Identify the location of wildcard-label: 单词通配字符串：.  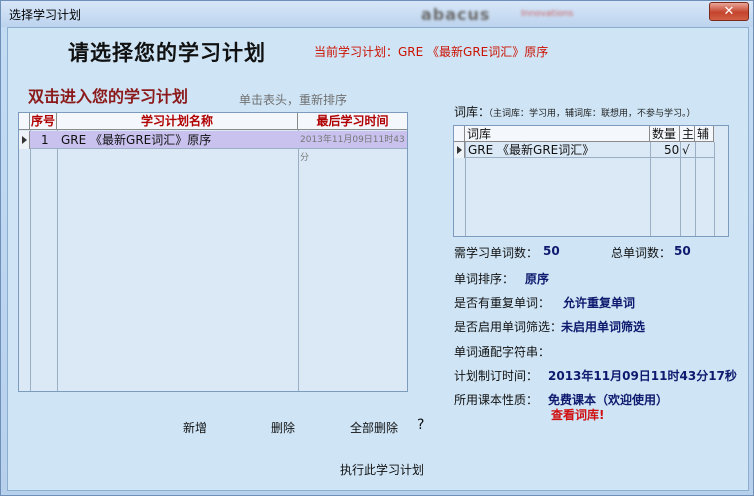
(502, 352).